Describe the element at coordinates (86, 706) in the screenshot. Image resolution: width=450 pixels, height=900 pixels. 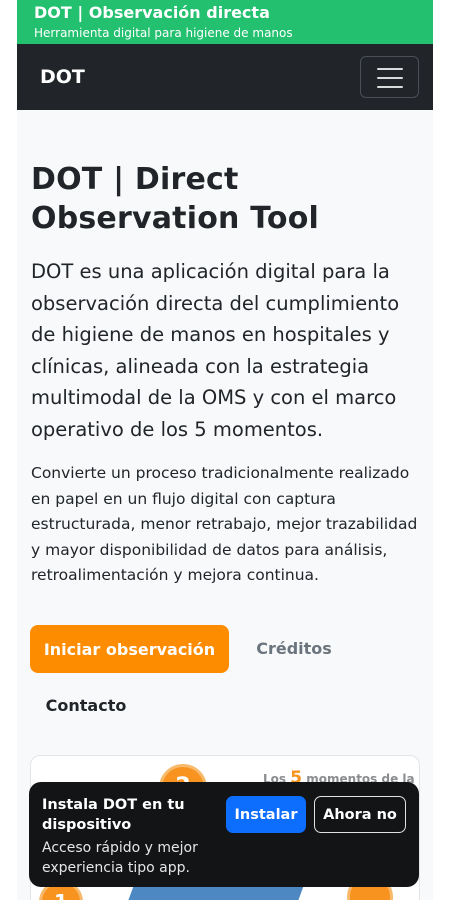
I see `contact-link: Contacto` at that location.